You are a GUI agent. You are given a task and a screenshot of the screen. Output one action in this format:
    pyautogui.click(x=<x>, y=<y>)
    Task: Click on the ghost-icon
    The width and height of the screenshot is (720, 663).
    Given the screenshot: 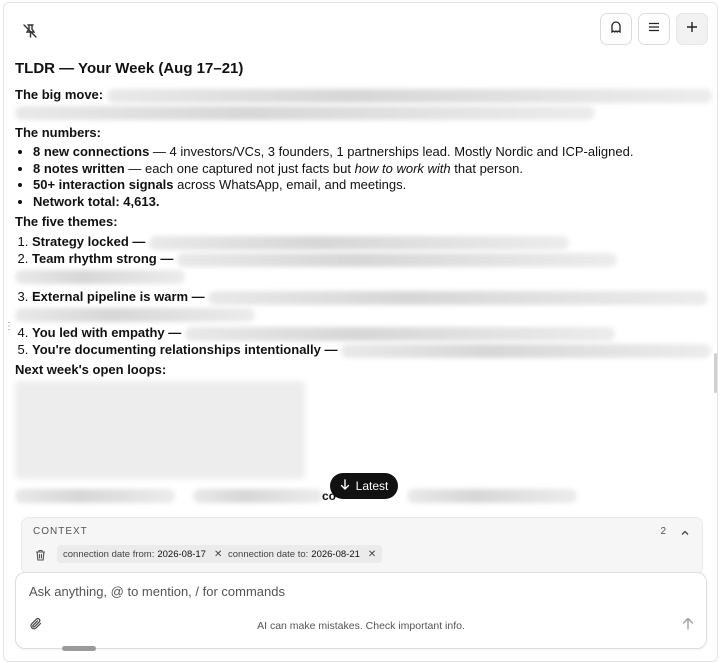 What is the action you would take?
    pyautogui.click(x=616, y=29)
    